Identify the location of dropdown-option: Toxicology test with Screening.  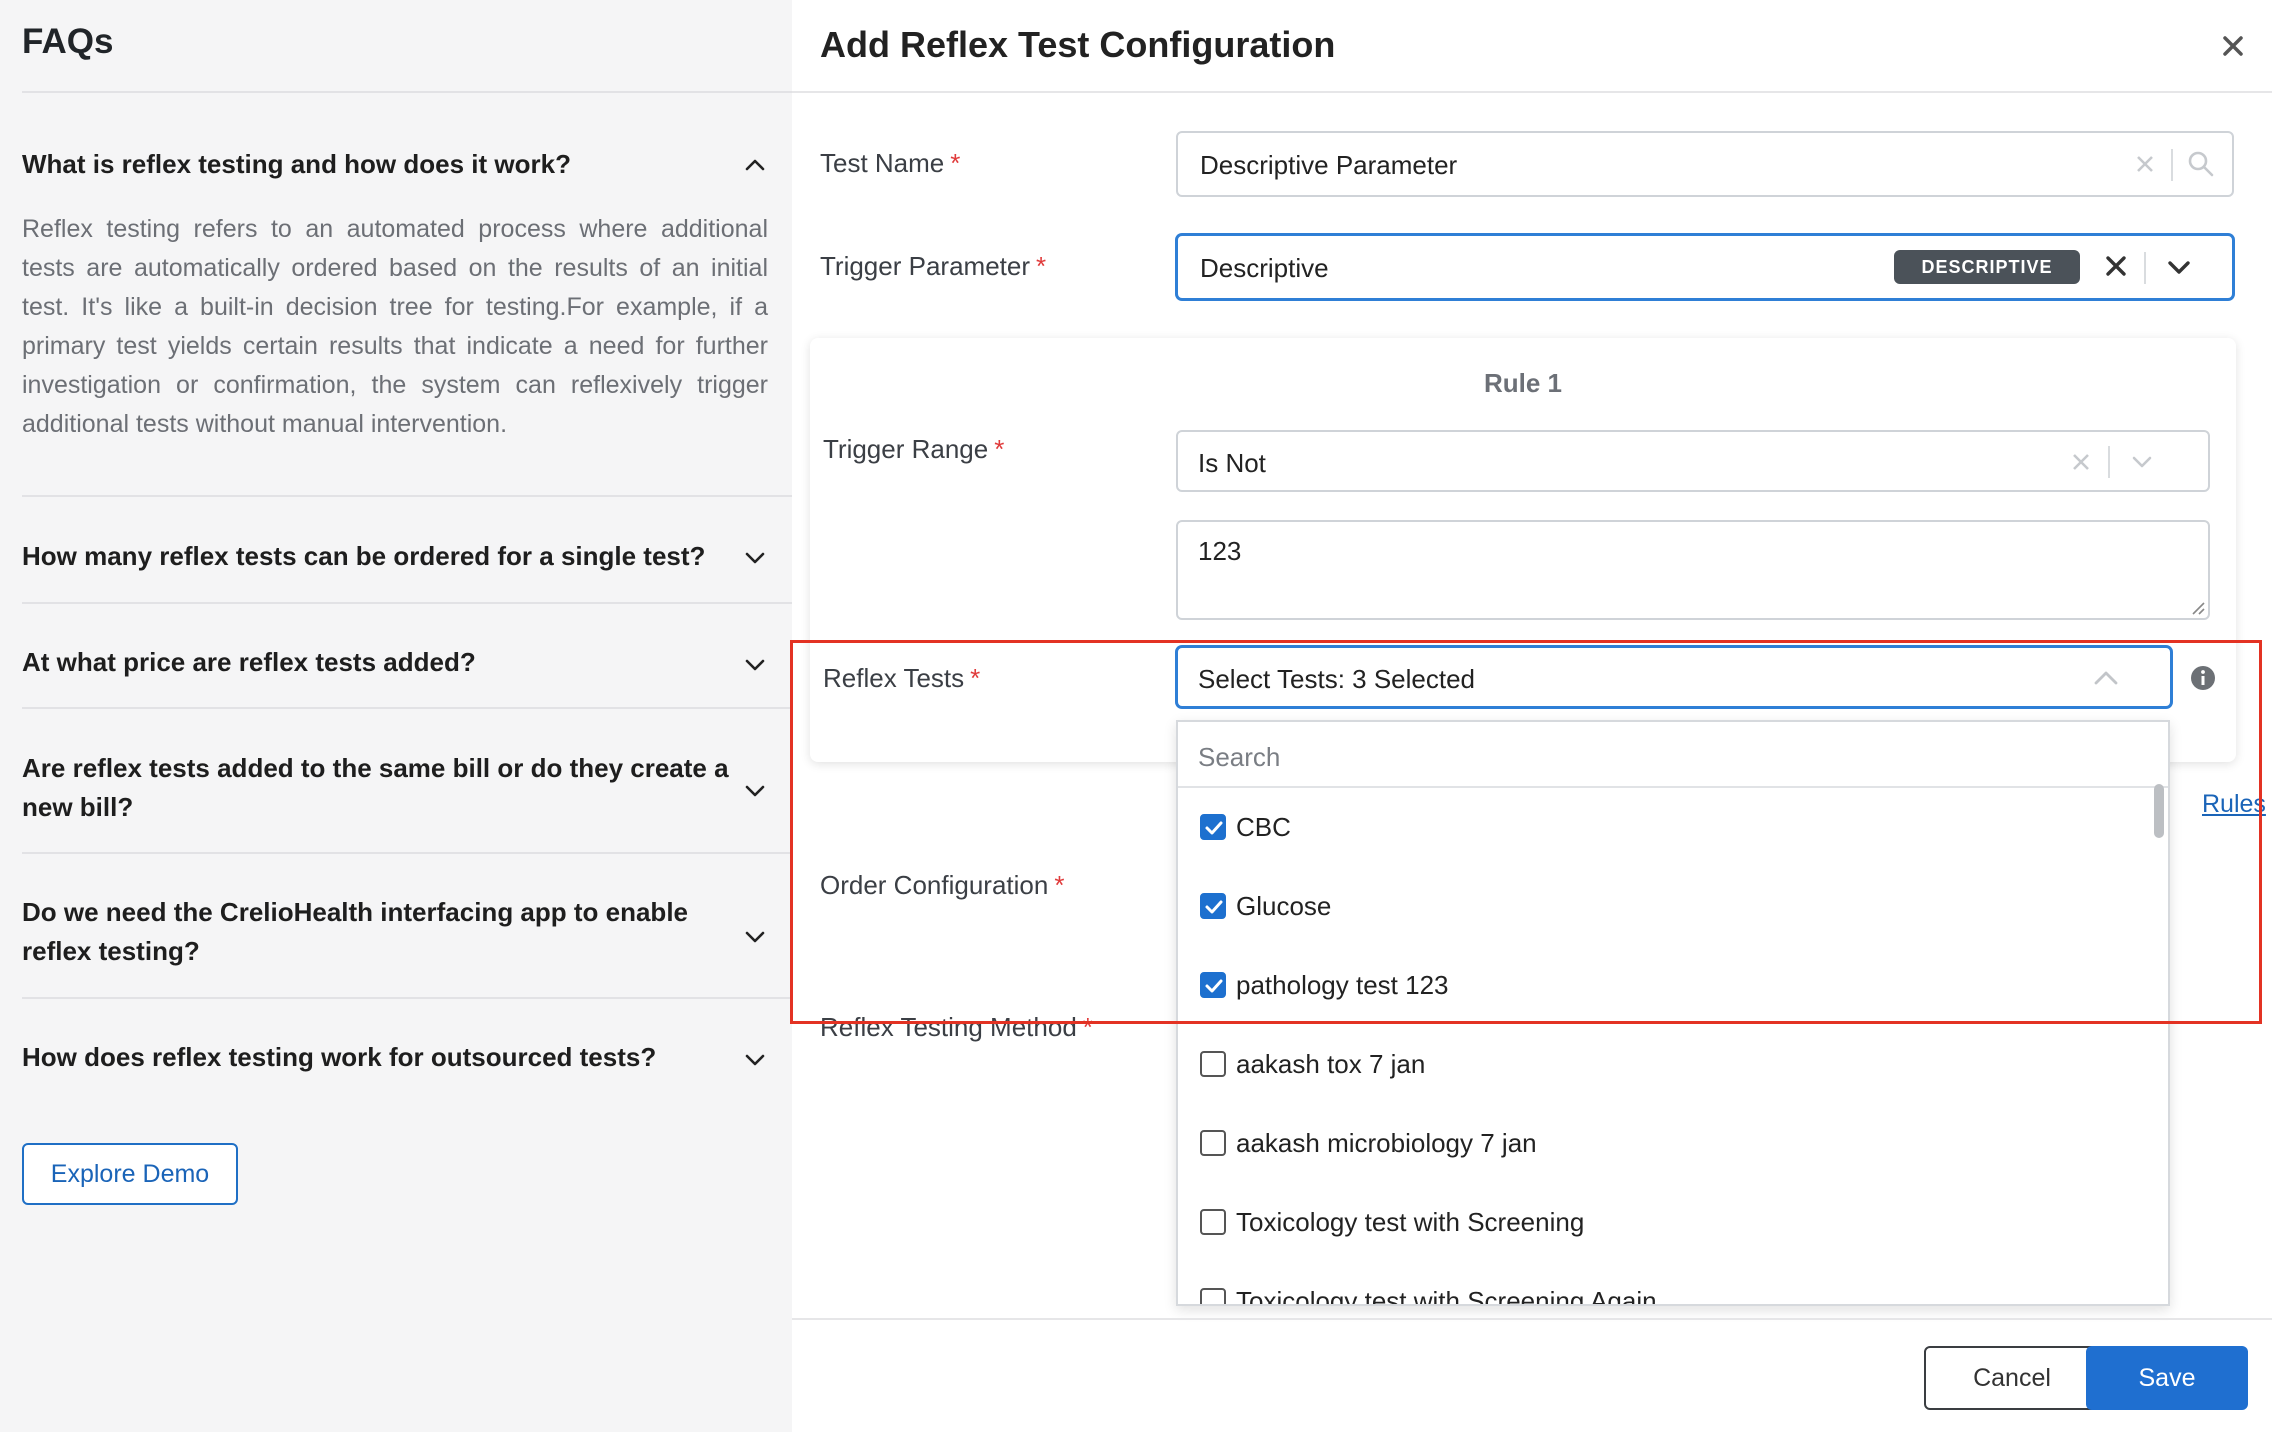
(1668, 1222).